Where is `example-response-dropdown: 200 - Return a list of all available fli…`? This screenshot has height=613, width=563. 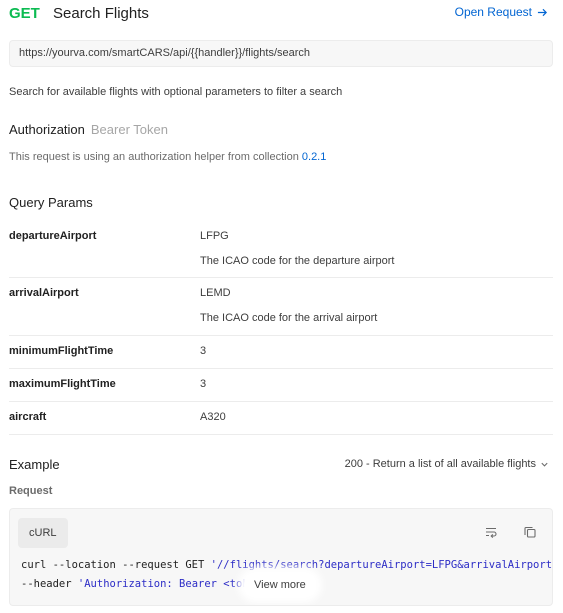 example-response-dropdown: 200 - Return a list of all available fli… is located at coordinates (447, 464).